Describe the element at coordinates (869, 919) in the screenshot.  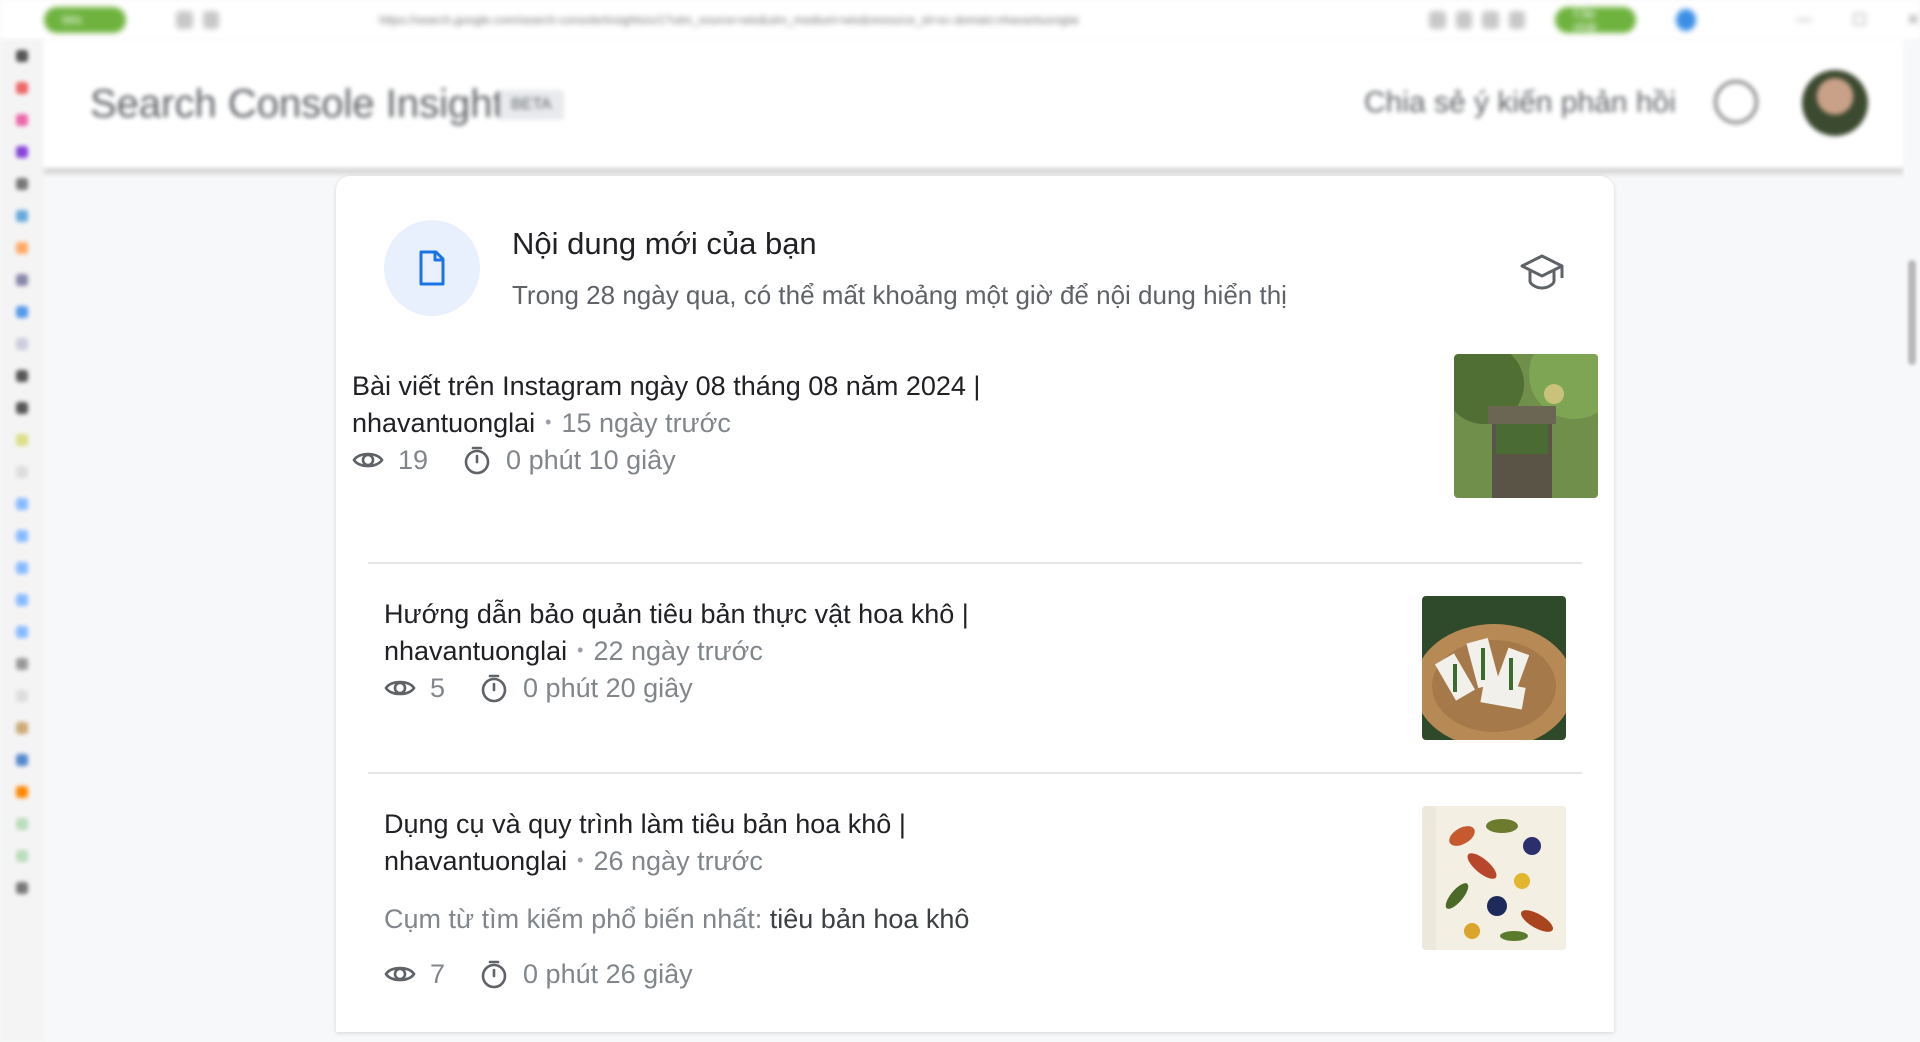
I see `top-query-term: tiêu bản hoa khô` at that location.